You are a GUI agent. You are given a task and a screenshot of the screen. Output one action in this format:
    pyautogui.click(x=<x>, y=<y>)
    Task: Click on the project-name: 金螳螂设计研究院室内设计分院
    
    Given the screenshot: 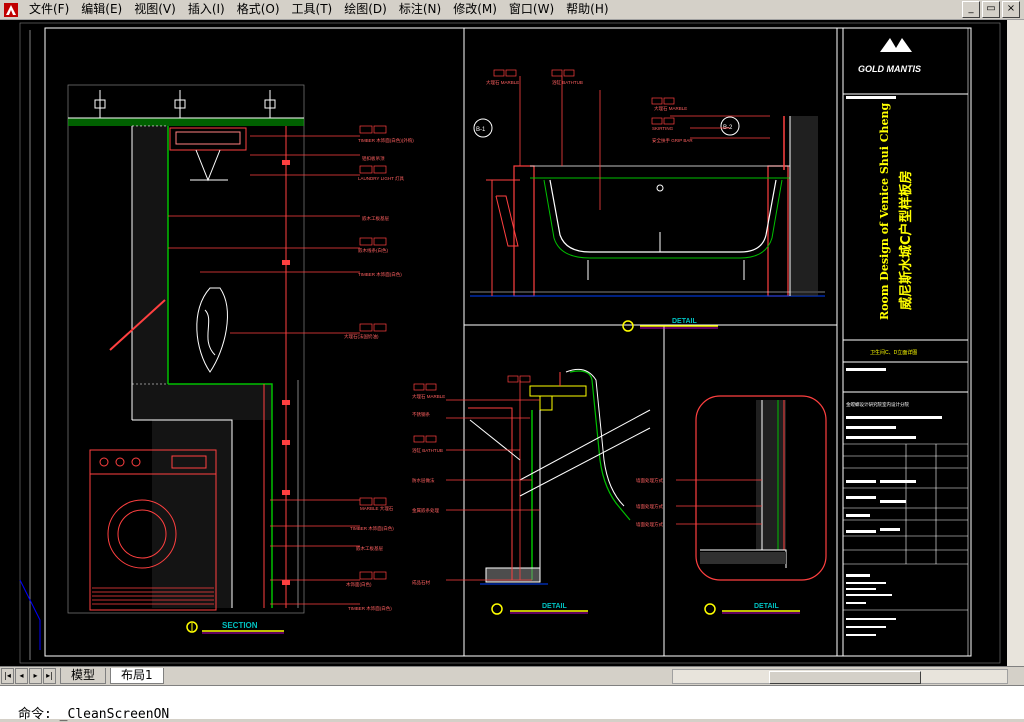 What is the action you would take?
    pyautogui.click(x=877, y=404)
    